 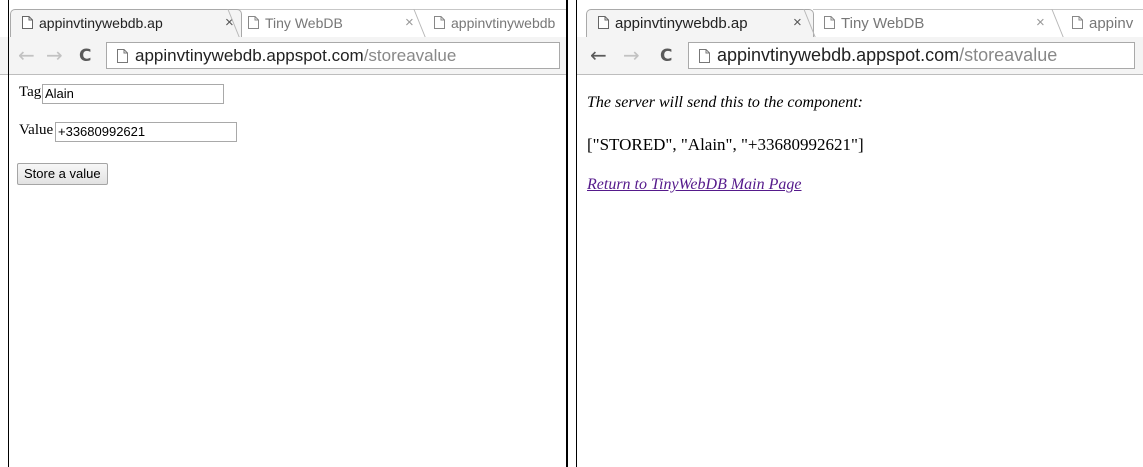 What do you see at coordinates (30, 92) in the screenshot?
I see `tag-label: Tag` at bounding box center [30, 92].